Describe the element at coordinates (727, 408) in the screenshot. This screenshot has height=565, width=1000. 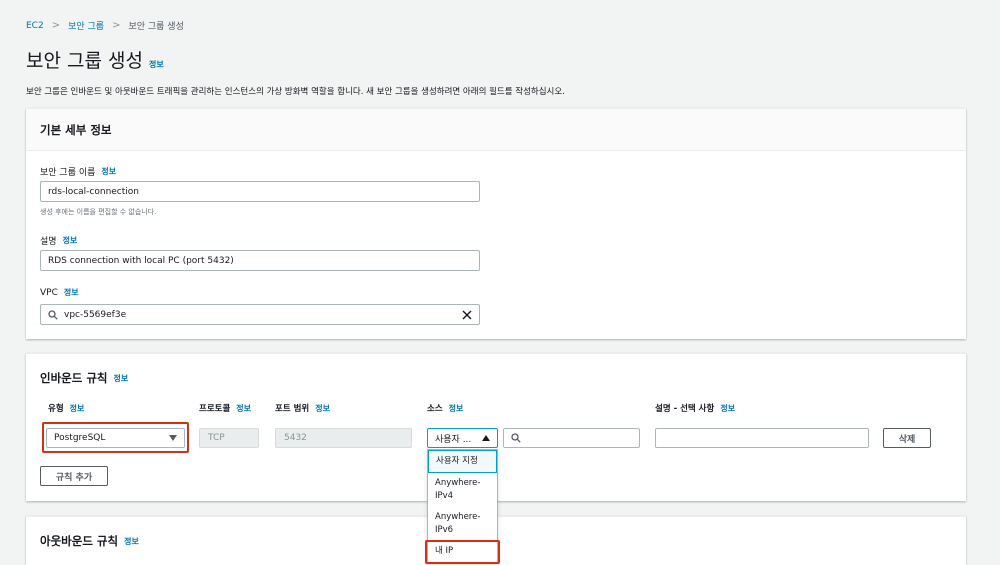
I see `description-col-info-link: 정보` at that location.